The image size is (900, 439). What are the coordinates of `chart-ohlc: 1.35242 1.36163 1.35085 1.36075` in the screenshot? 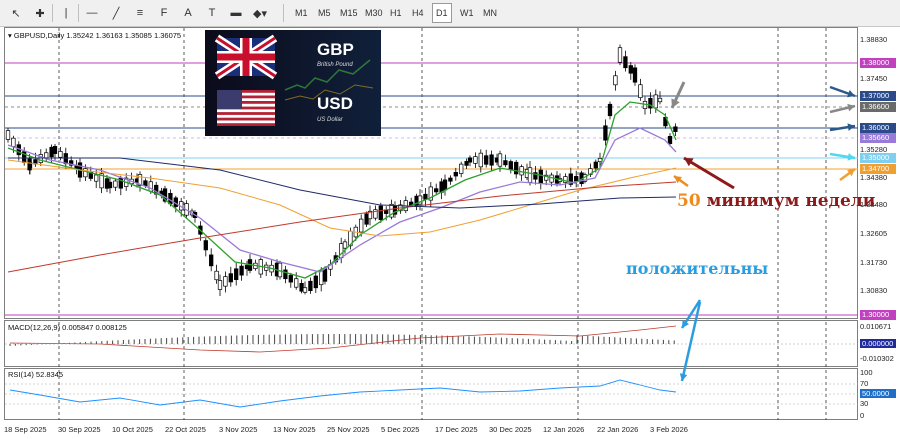 It's located at (124, 35).